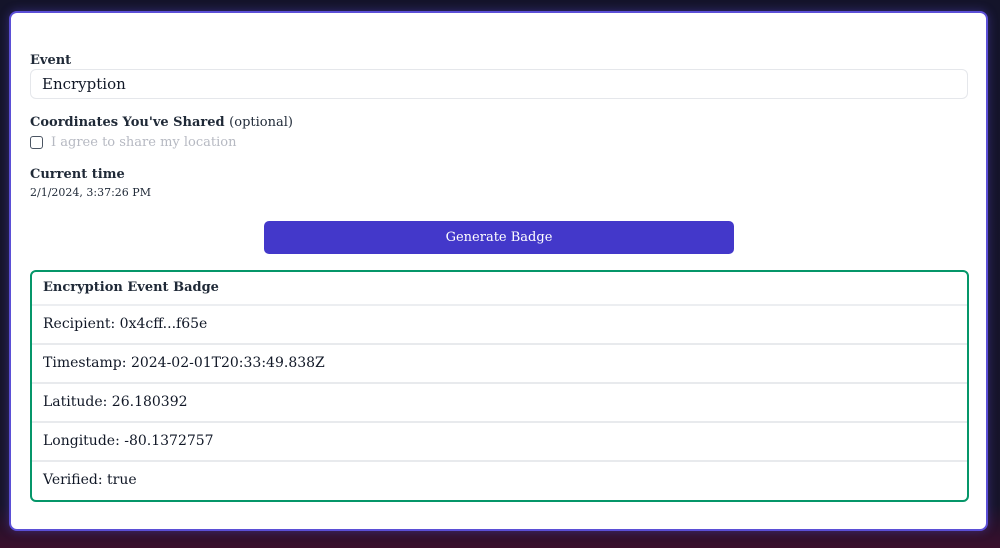  I want to click on coordinates-label: Coordinates You've Shared (optional), so click(161, 122).